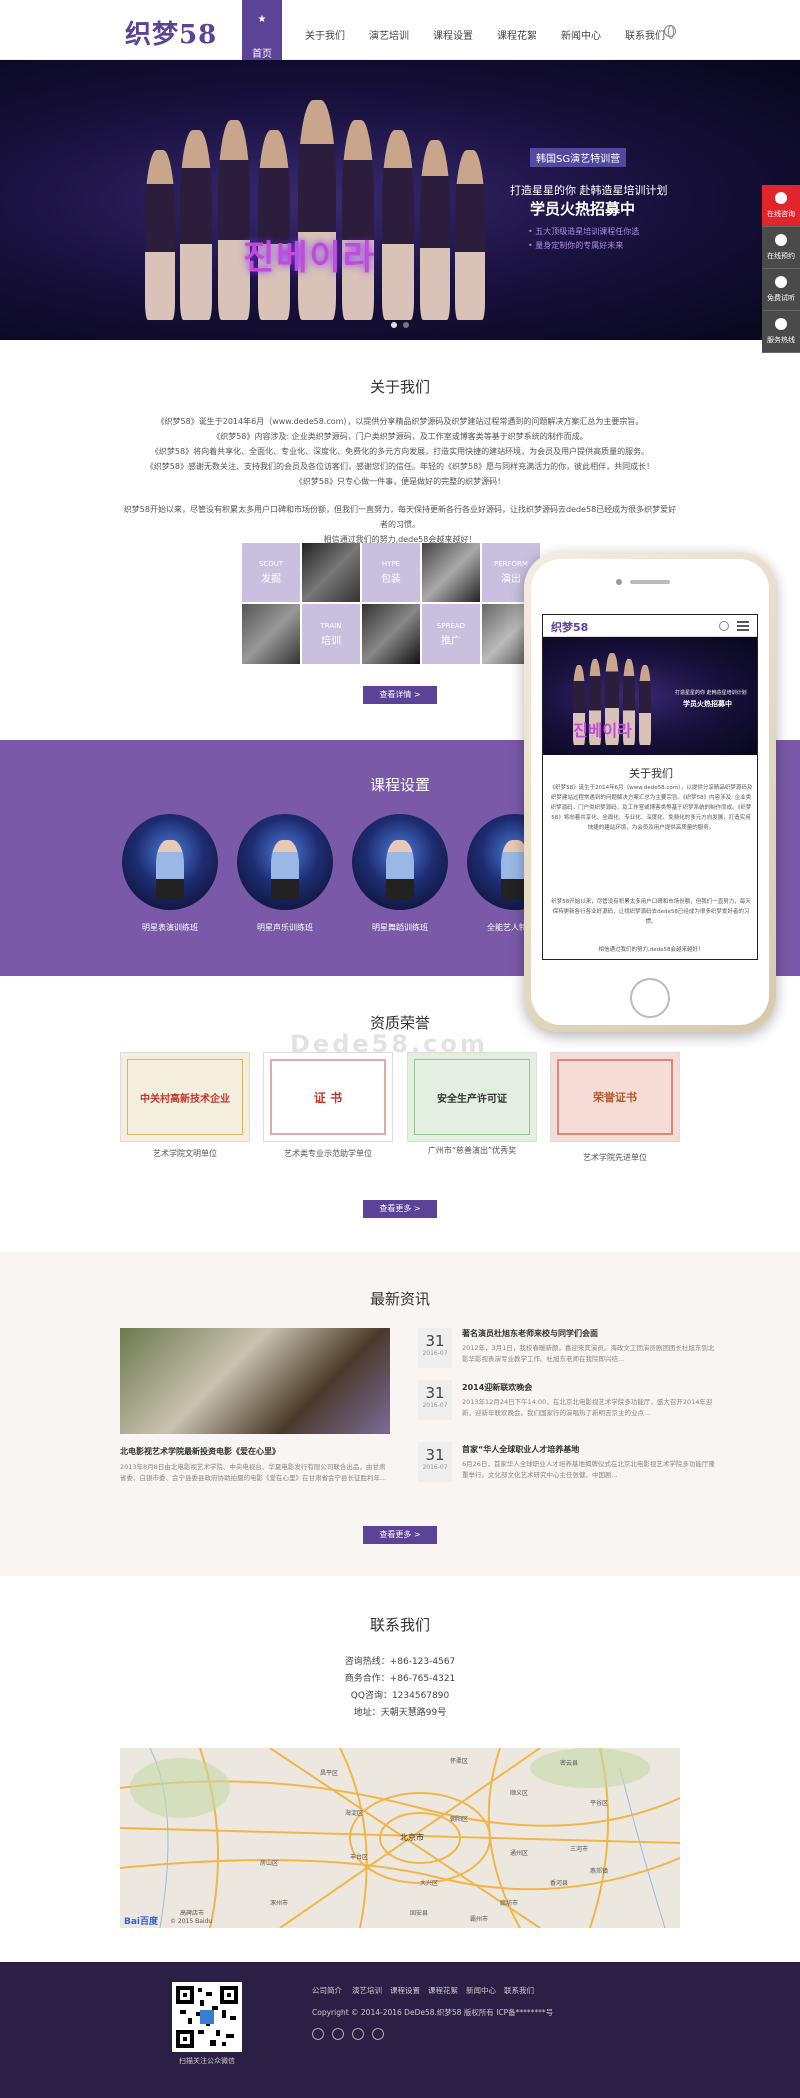 This screenshot has width=800, height=2098. What do you see at coordinates (399, 387) in the screenshot?
I see `about-title: 关于我们` at bounding box center [399, 387].